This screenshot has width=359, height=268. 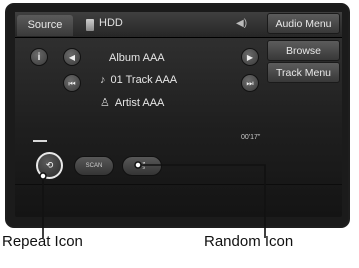 I want to click on repeat-callout-dot, so click(x=43, y=176).